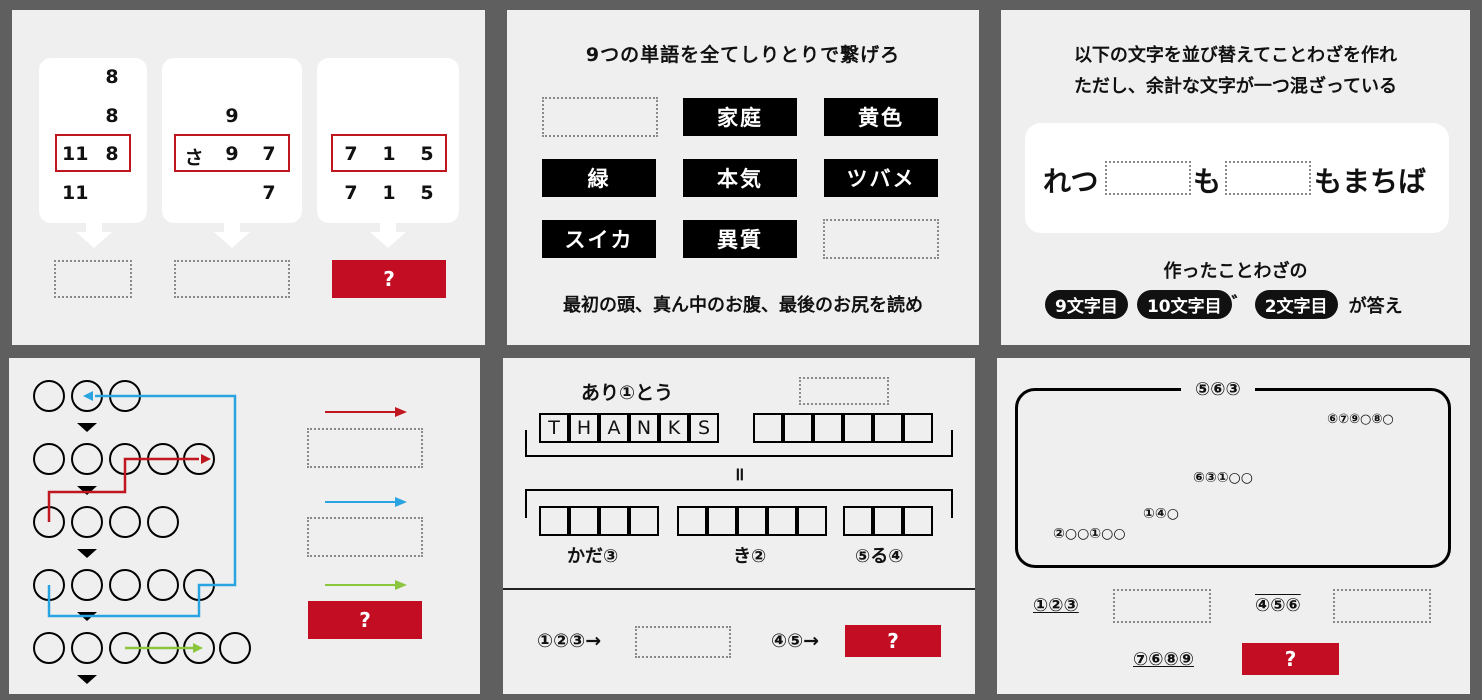  I want to click on proverb-text: もまちば, so click(1370, 181).